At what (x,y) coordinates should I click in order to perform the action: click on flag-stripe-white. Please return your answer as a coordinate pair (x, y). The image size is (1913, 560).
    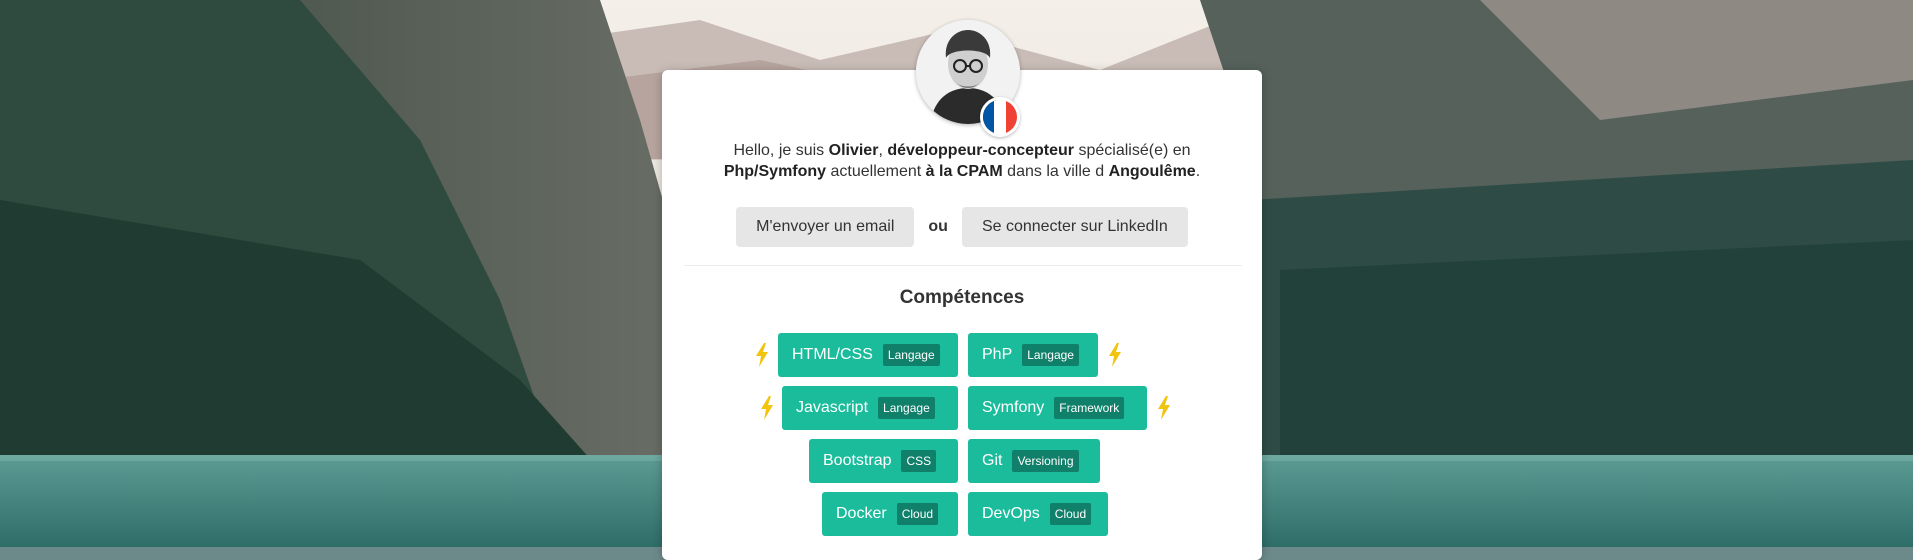
    Looking at the image, I should click on (1000, 117).